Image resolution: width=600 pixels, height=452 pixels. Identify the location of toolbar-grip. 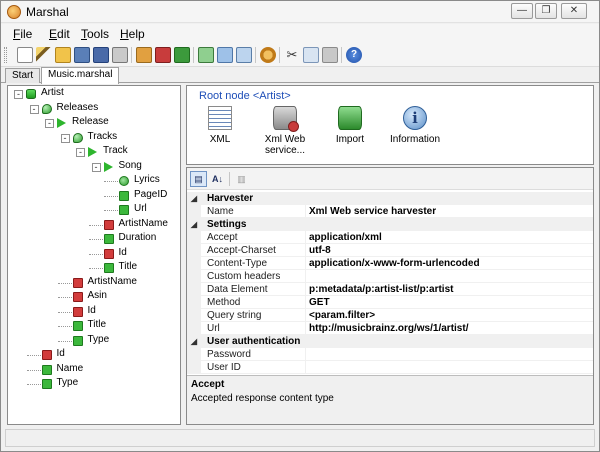
(5, 55).